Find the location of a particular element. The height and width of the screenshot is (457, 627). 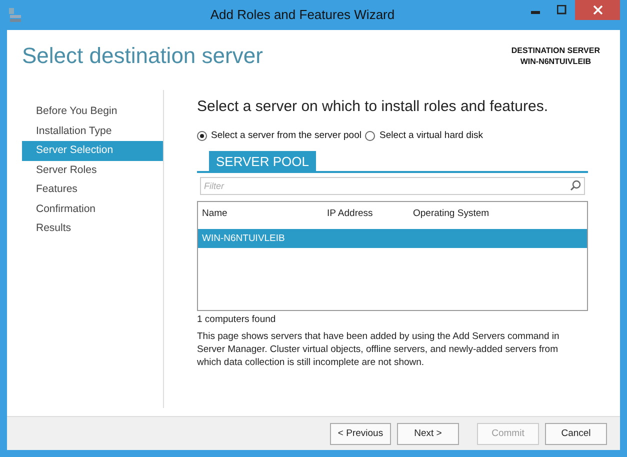

wizard-step: Before You Begin is located at coordinates (92, 112).